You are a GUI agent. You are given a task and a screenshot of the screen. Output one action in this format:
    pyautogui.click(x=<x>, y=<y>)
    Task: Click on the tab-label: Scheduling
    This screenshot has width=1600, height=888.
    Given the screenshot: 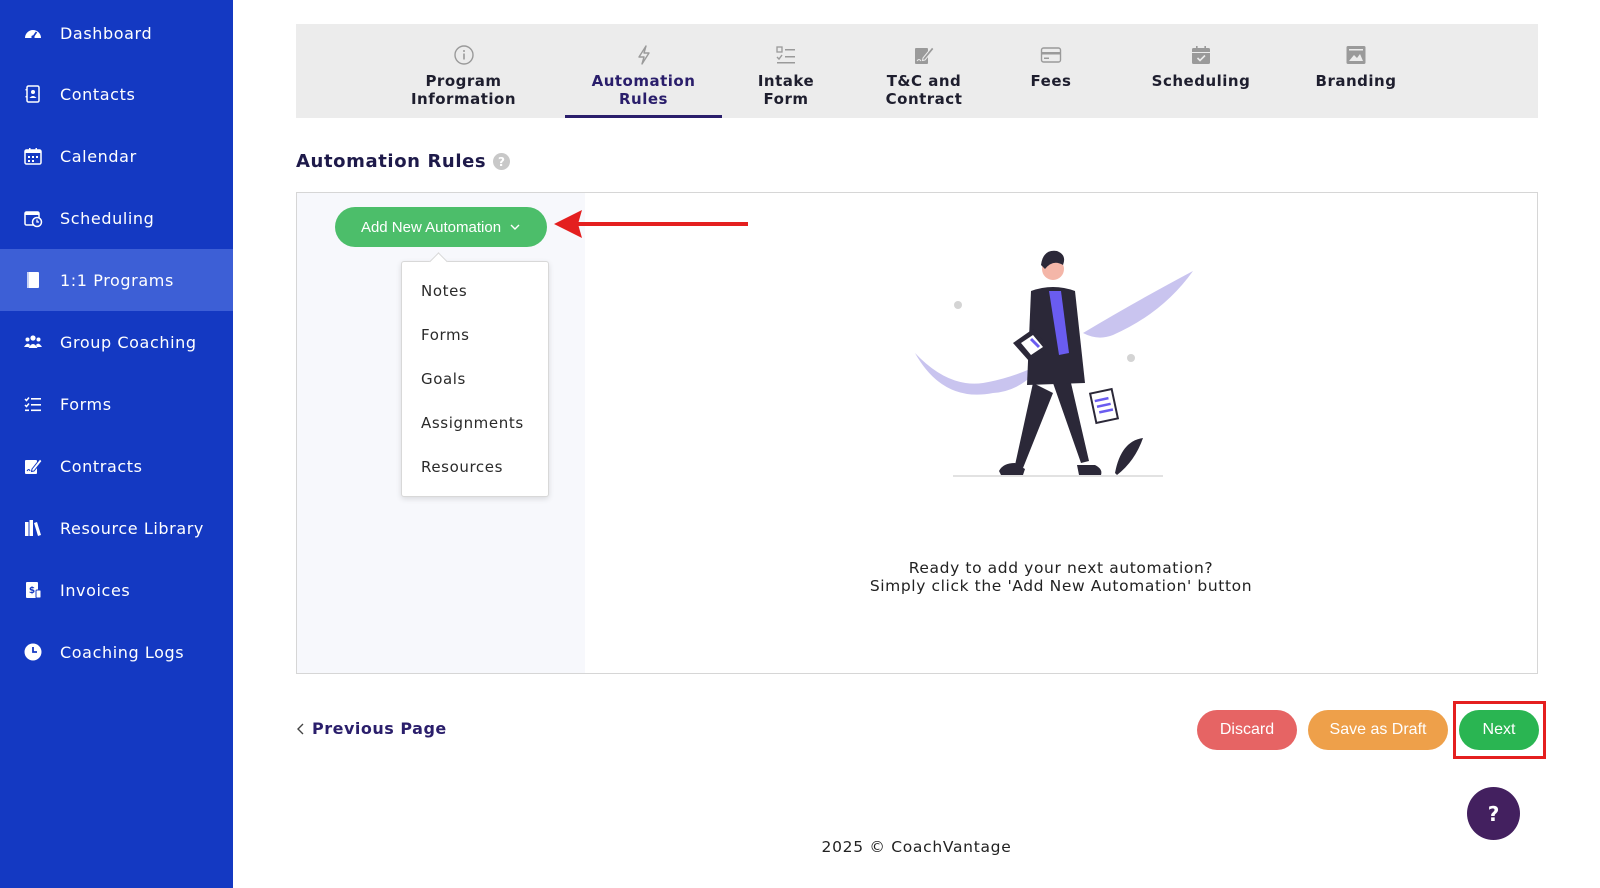 What is the action you would take?
    pyautogui.click(x=1201, y=81)
    